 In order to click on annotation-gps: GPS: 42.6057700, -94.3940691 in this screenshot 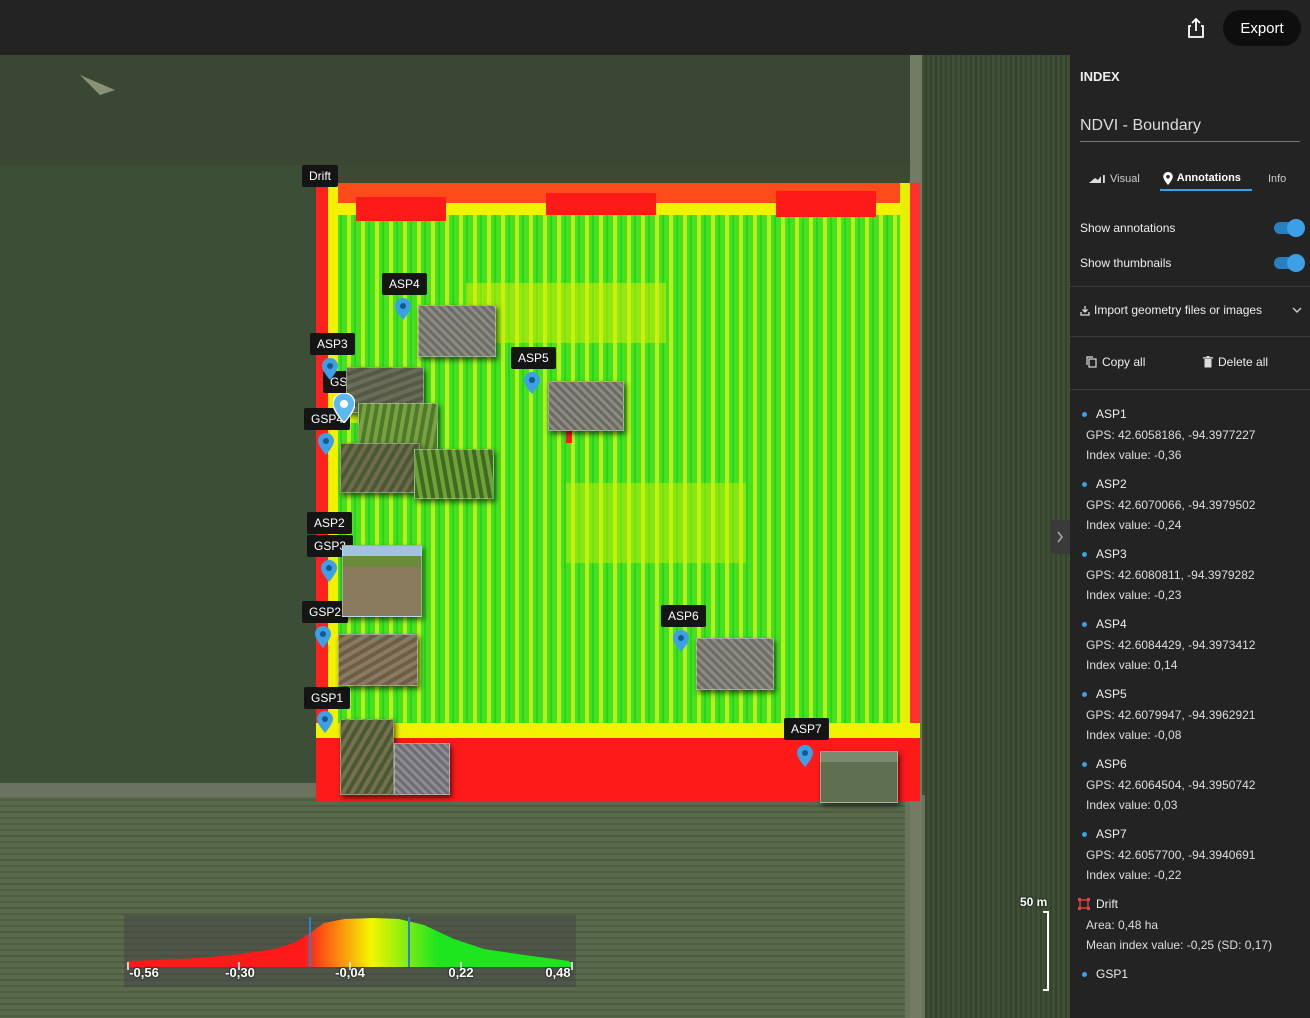, I will do `click(1171, 855)`.